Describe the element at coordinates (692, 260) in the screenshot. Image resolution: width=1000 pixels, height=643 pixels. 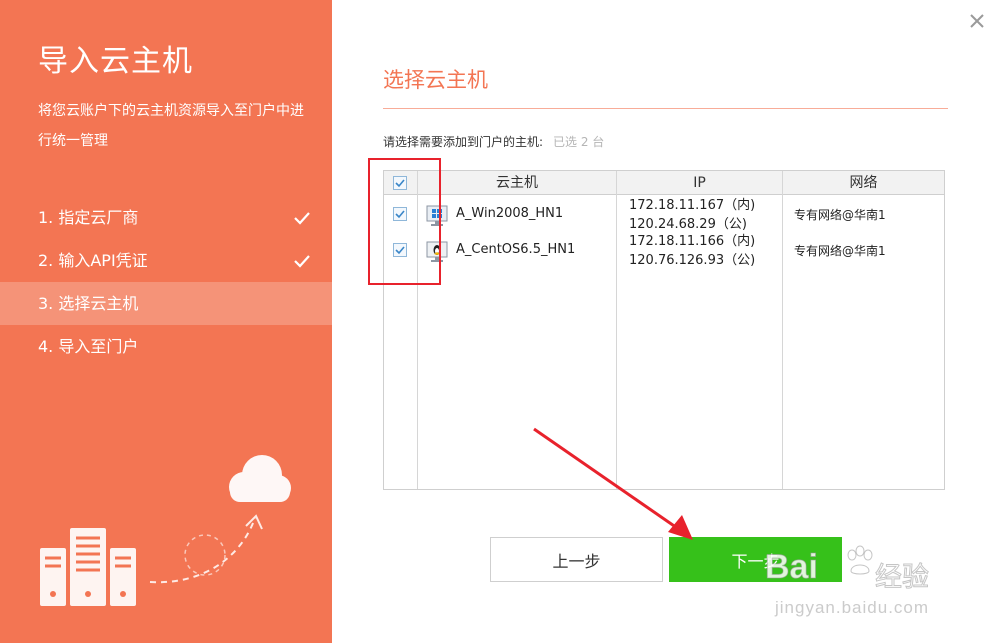
I see `ip-public: 120.76.126.93（公)` at that location.